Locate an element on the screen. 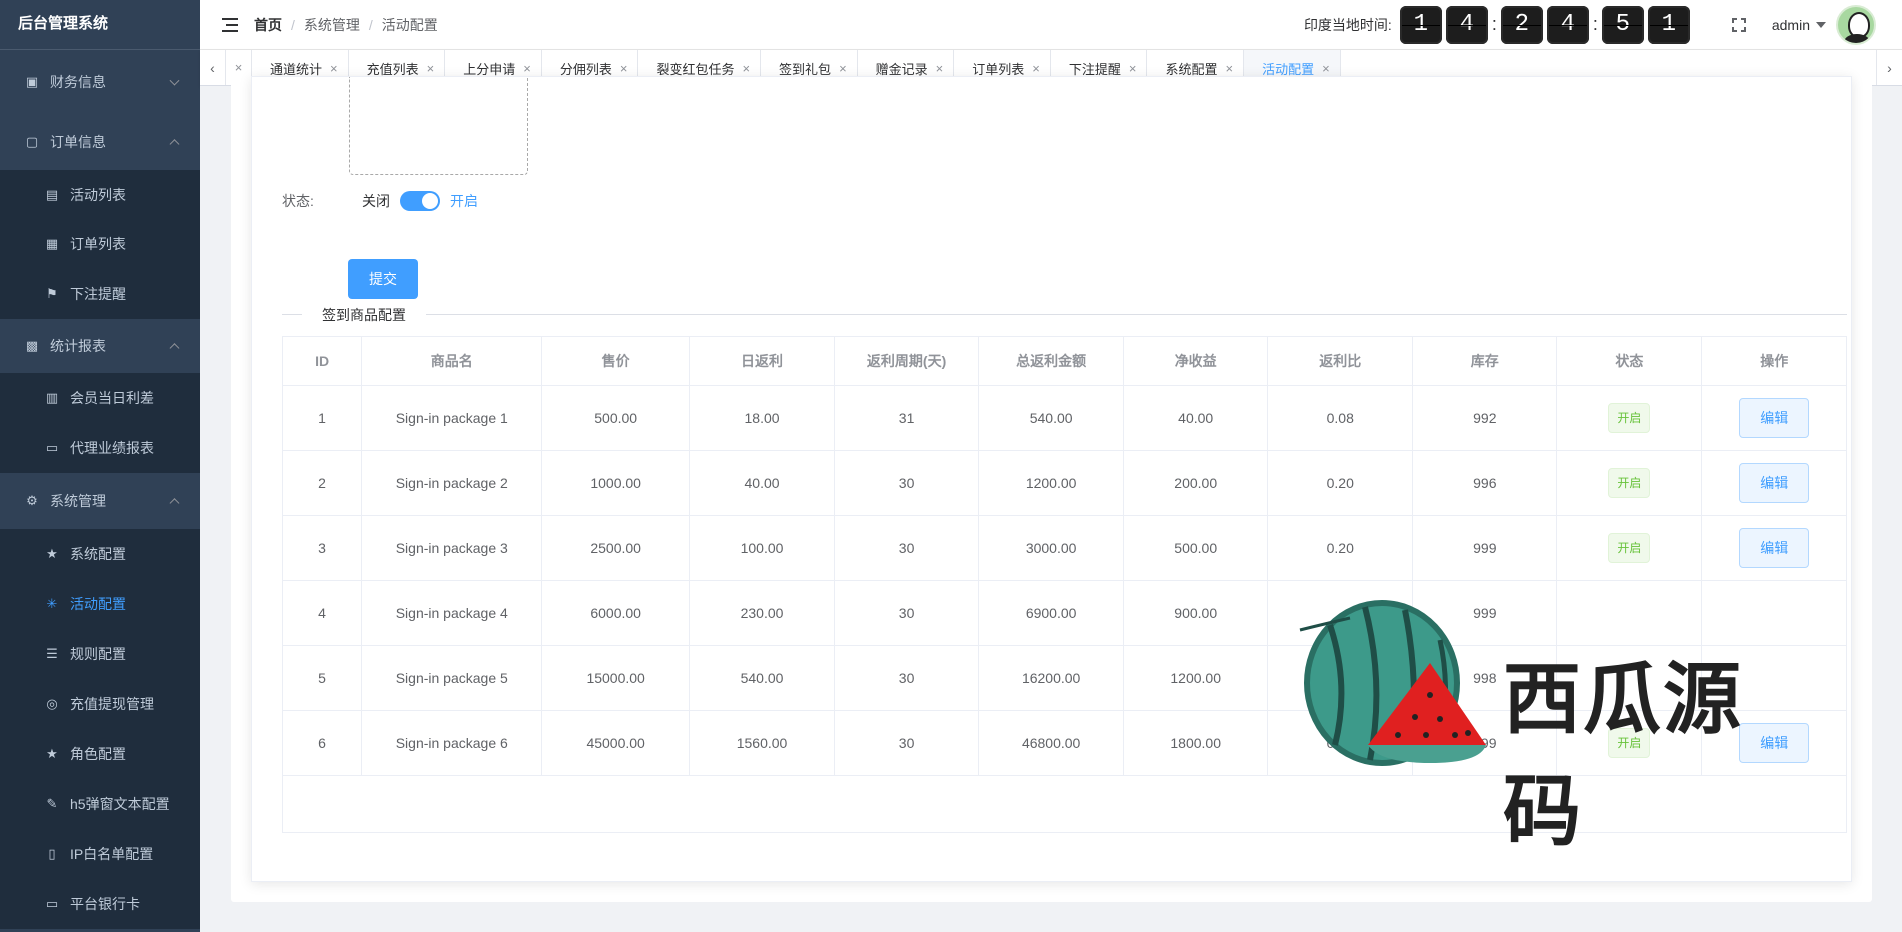 This screenshot has width=1902, height=932. sidebar-item-label: 角色配置 is located at coordinates (98, 754).